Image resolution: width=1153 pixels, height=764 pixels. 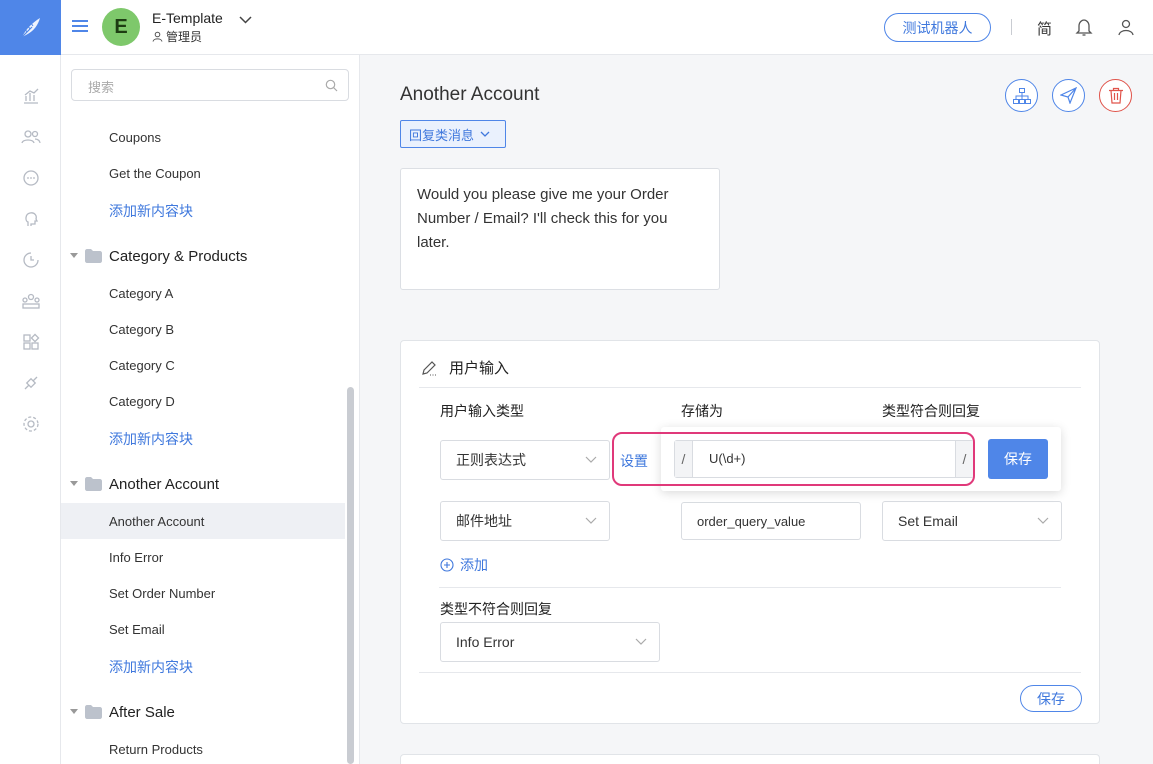 I want to click on tree-item: Return Products, so click(x=156, y=749).